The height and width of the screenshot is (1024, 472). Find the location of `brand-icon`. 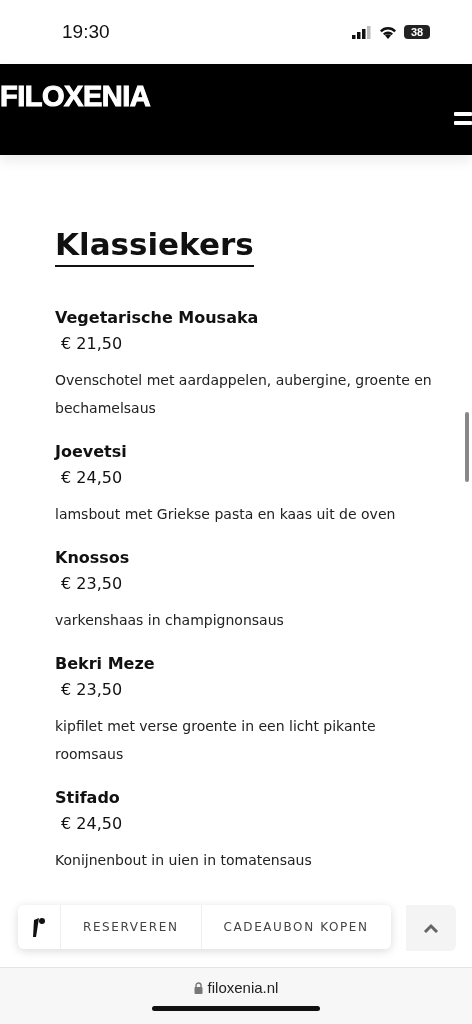

brand-icon is located at coordinates (39, 927).